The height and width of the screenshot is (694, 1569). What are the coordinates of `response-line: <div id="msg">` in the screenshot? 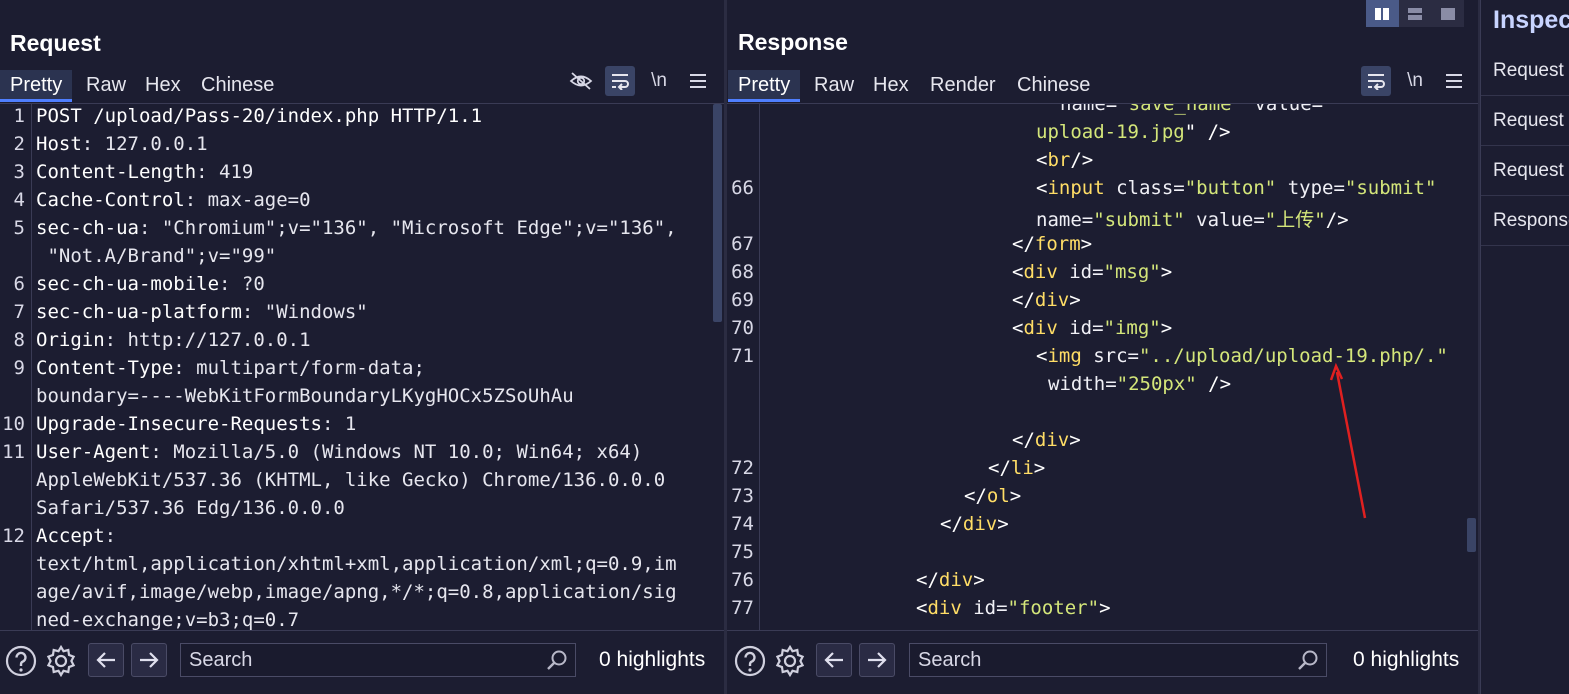 It's located at (1092, 272).